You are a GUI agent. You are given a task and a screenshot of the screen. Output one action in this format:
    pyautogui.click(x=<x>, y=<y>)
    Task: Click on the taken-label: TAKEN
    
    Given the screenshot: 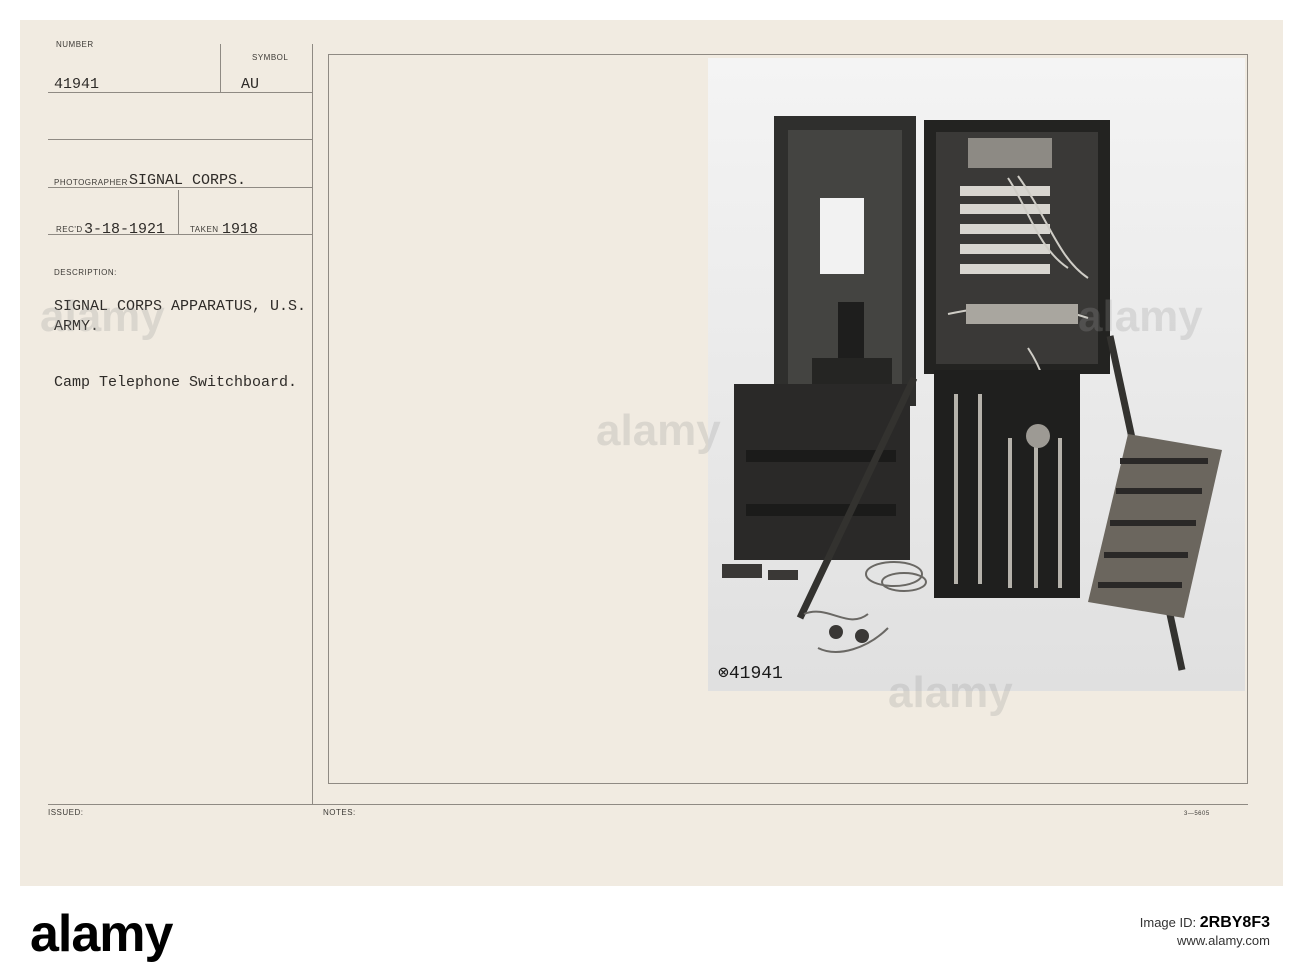 What is the action you would take?
    pyautogui.click(x=204, y=229)
    